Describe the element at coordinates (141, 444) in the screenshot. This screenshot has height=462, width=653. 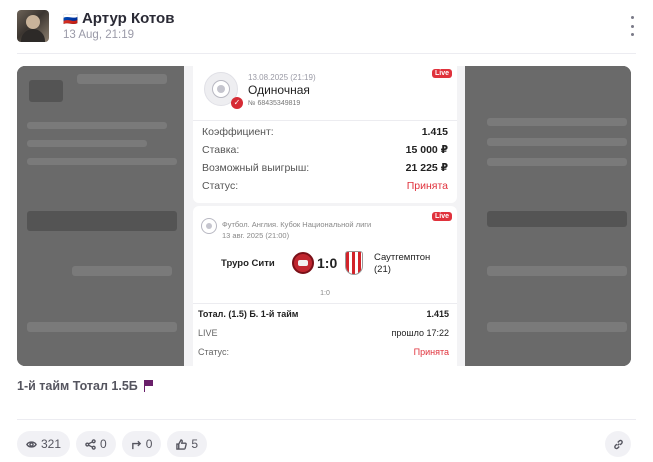
I see `repost-button: 0` at that location.